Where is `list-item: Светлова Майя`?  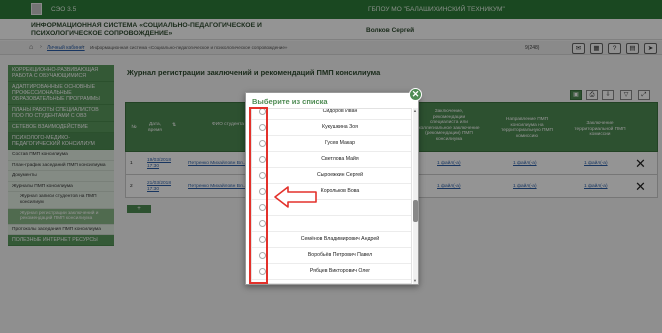
list-item: Светлова Майя is located at coordinates (331, 160).